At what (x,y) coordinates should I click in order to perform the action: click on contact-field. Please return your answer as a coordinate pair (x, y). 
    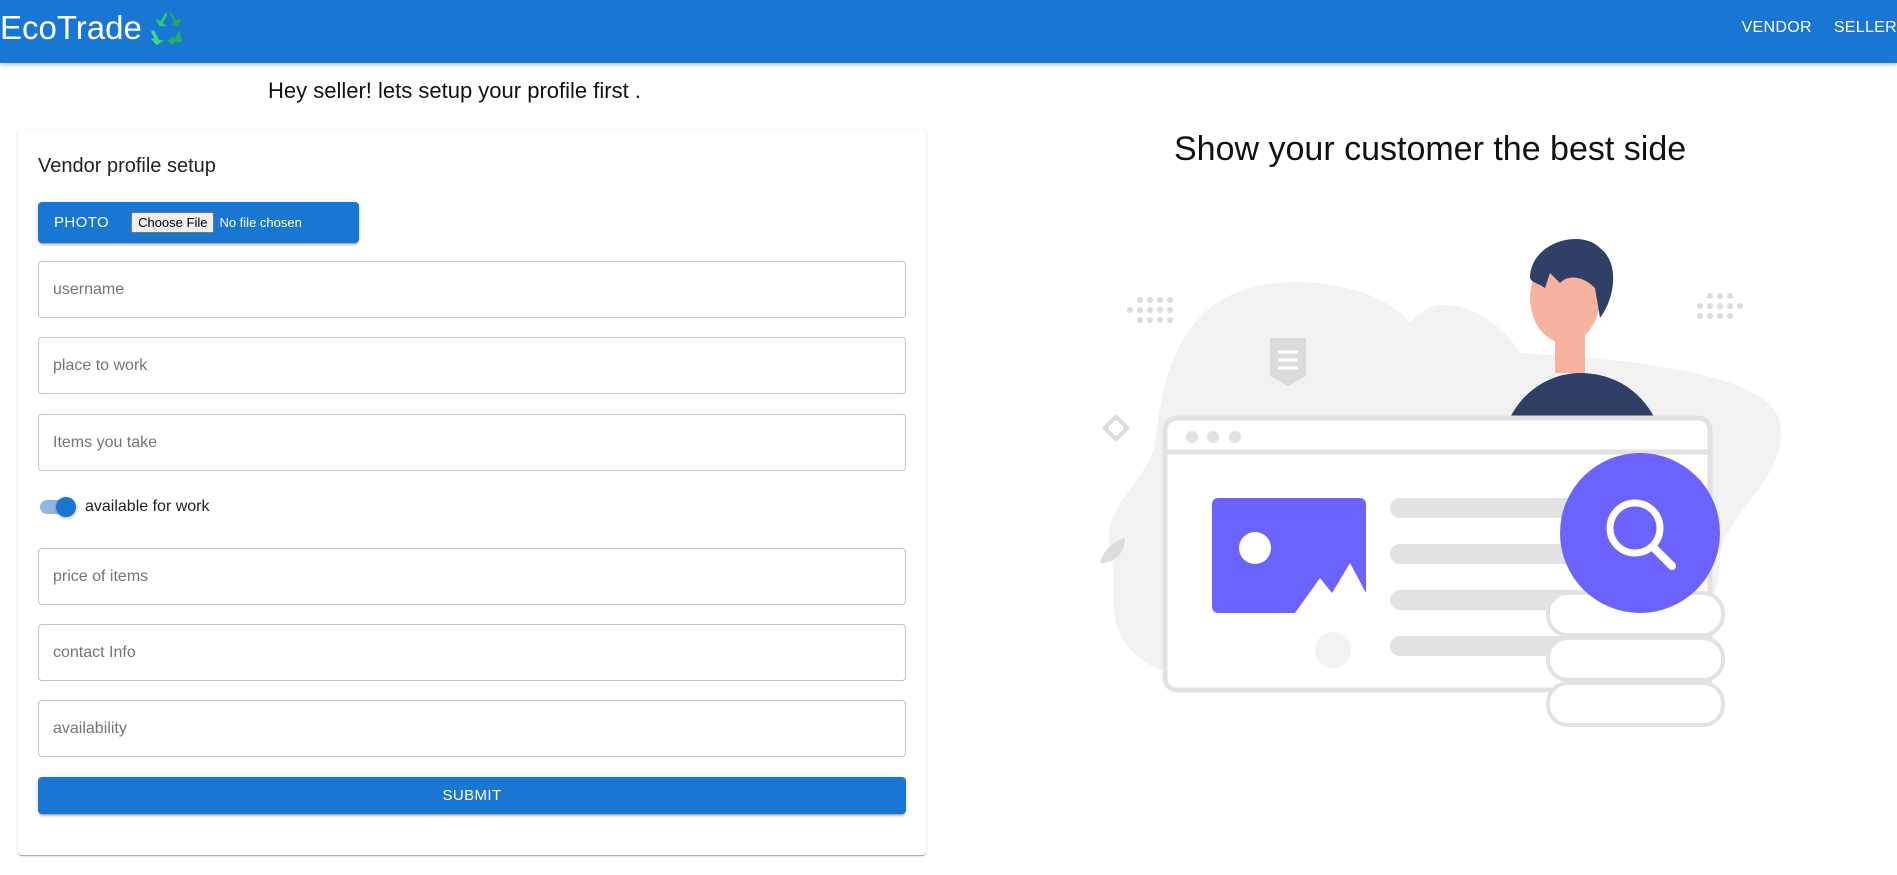
    Looking at the image, I should click on (472, 652).